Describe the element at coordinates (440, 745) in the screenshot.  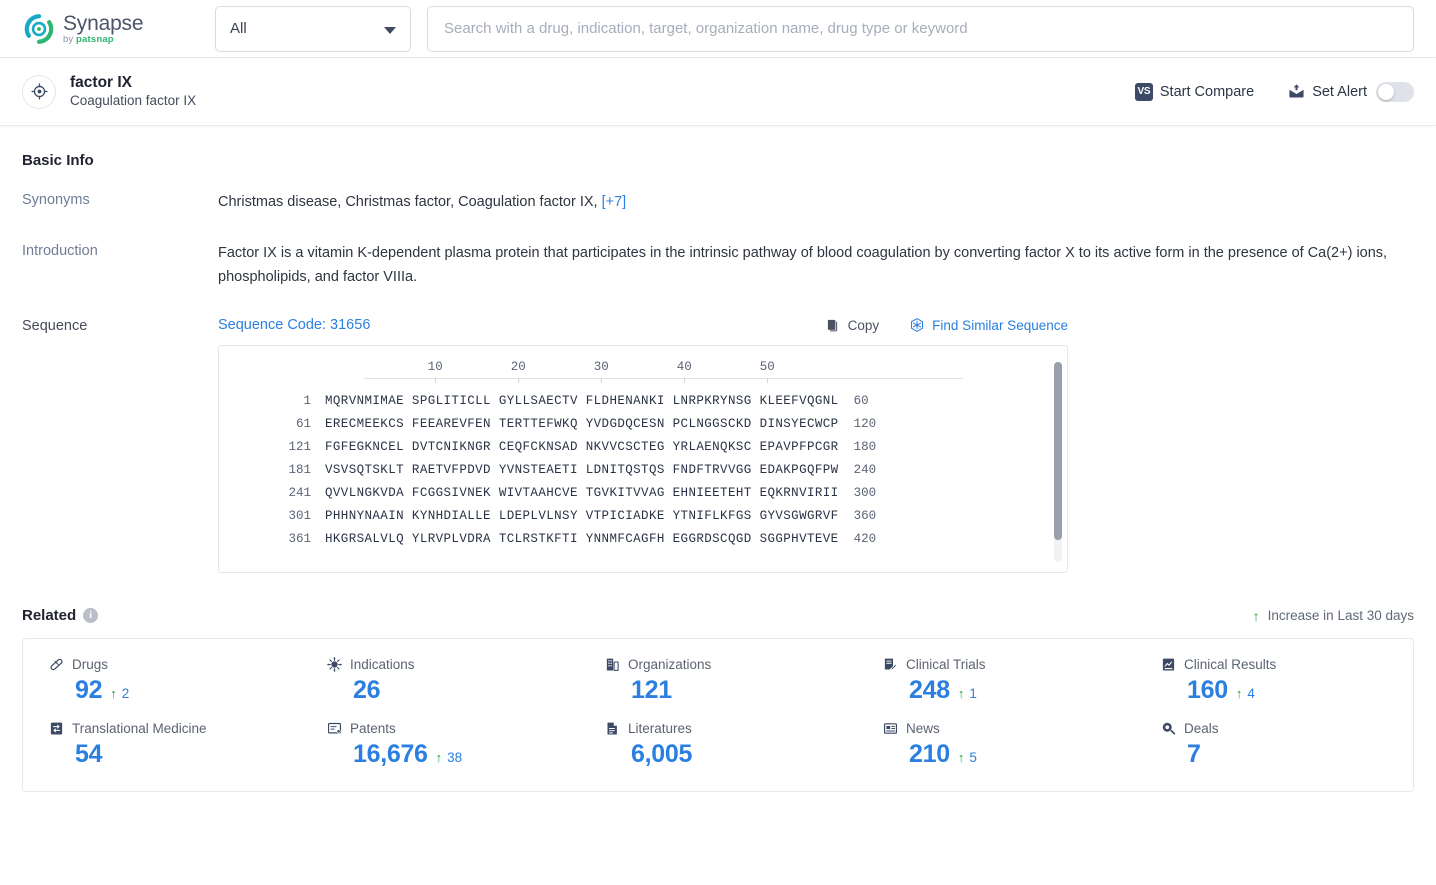
I see `related-stat-patents: Patents 16,676 ↑ 38` at that location.